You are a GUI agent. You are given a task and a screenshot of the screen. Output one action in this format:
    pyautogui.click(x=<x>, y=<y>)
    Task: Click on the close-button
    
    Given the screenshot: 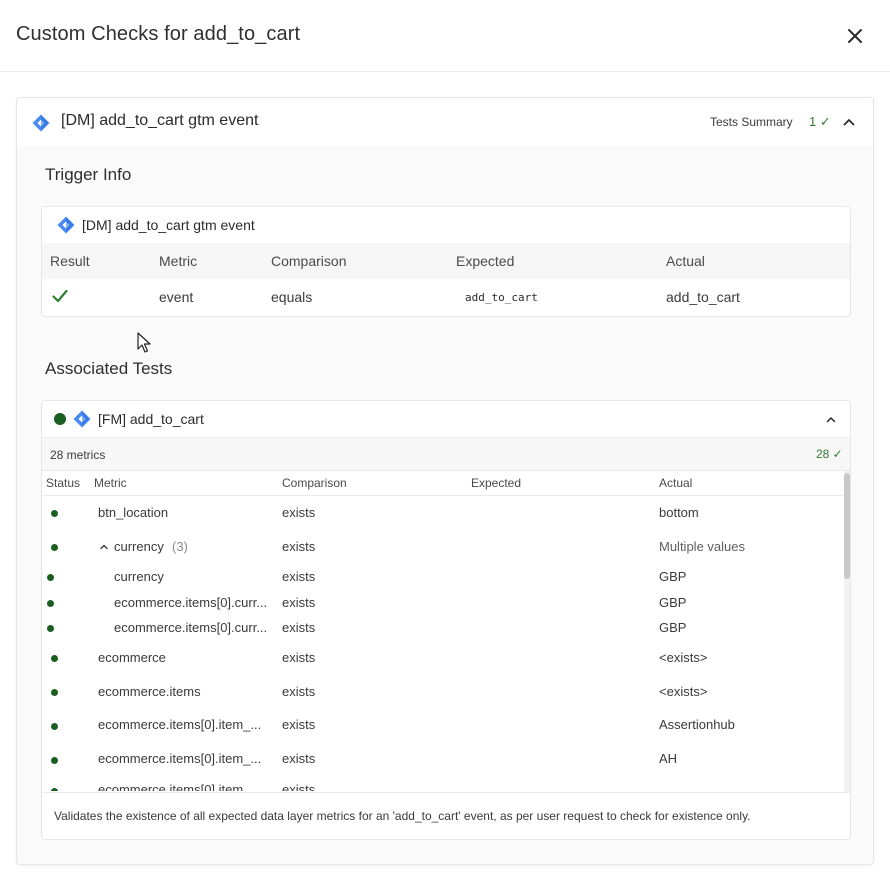 What is the action you would take?
    pyautogui.click(x=855, y=36)
    